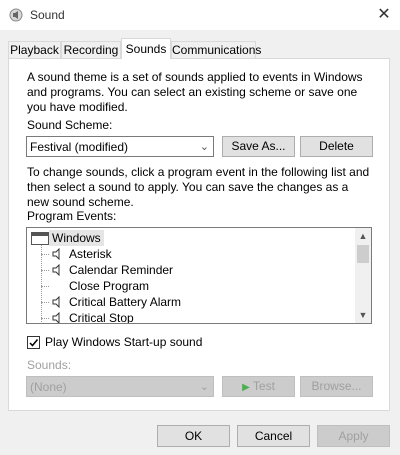  Describe the element at coordinates (190, 286) in the screenshot. I see `list-item-close-program: Close Program` at that location.